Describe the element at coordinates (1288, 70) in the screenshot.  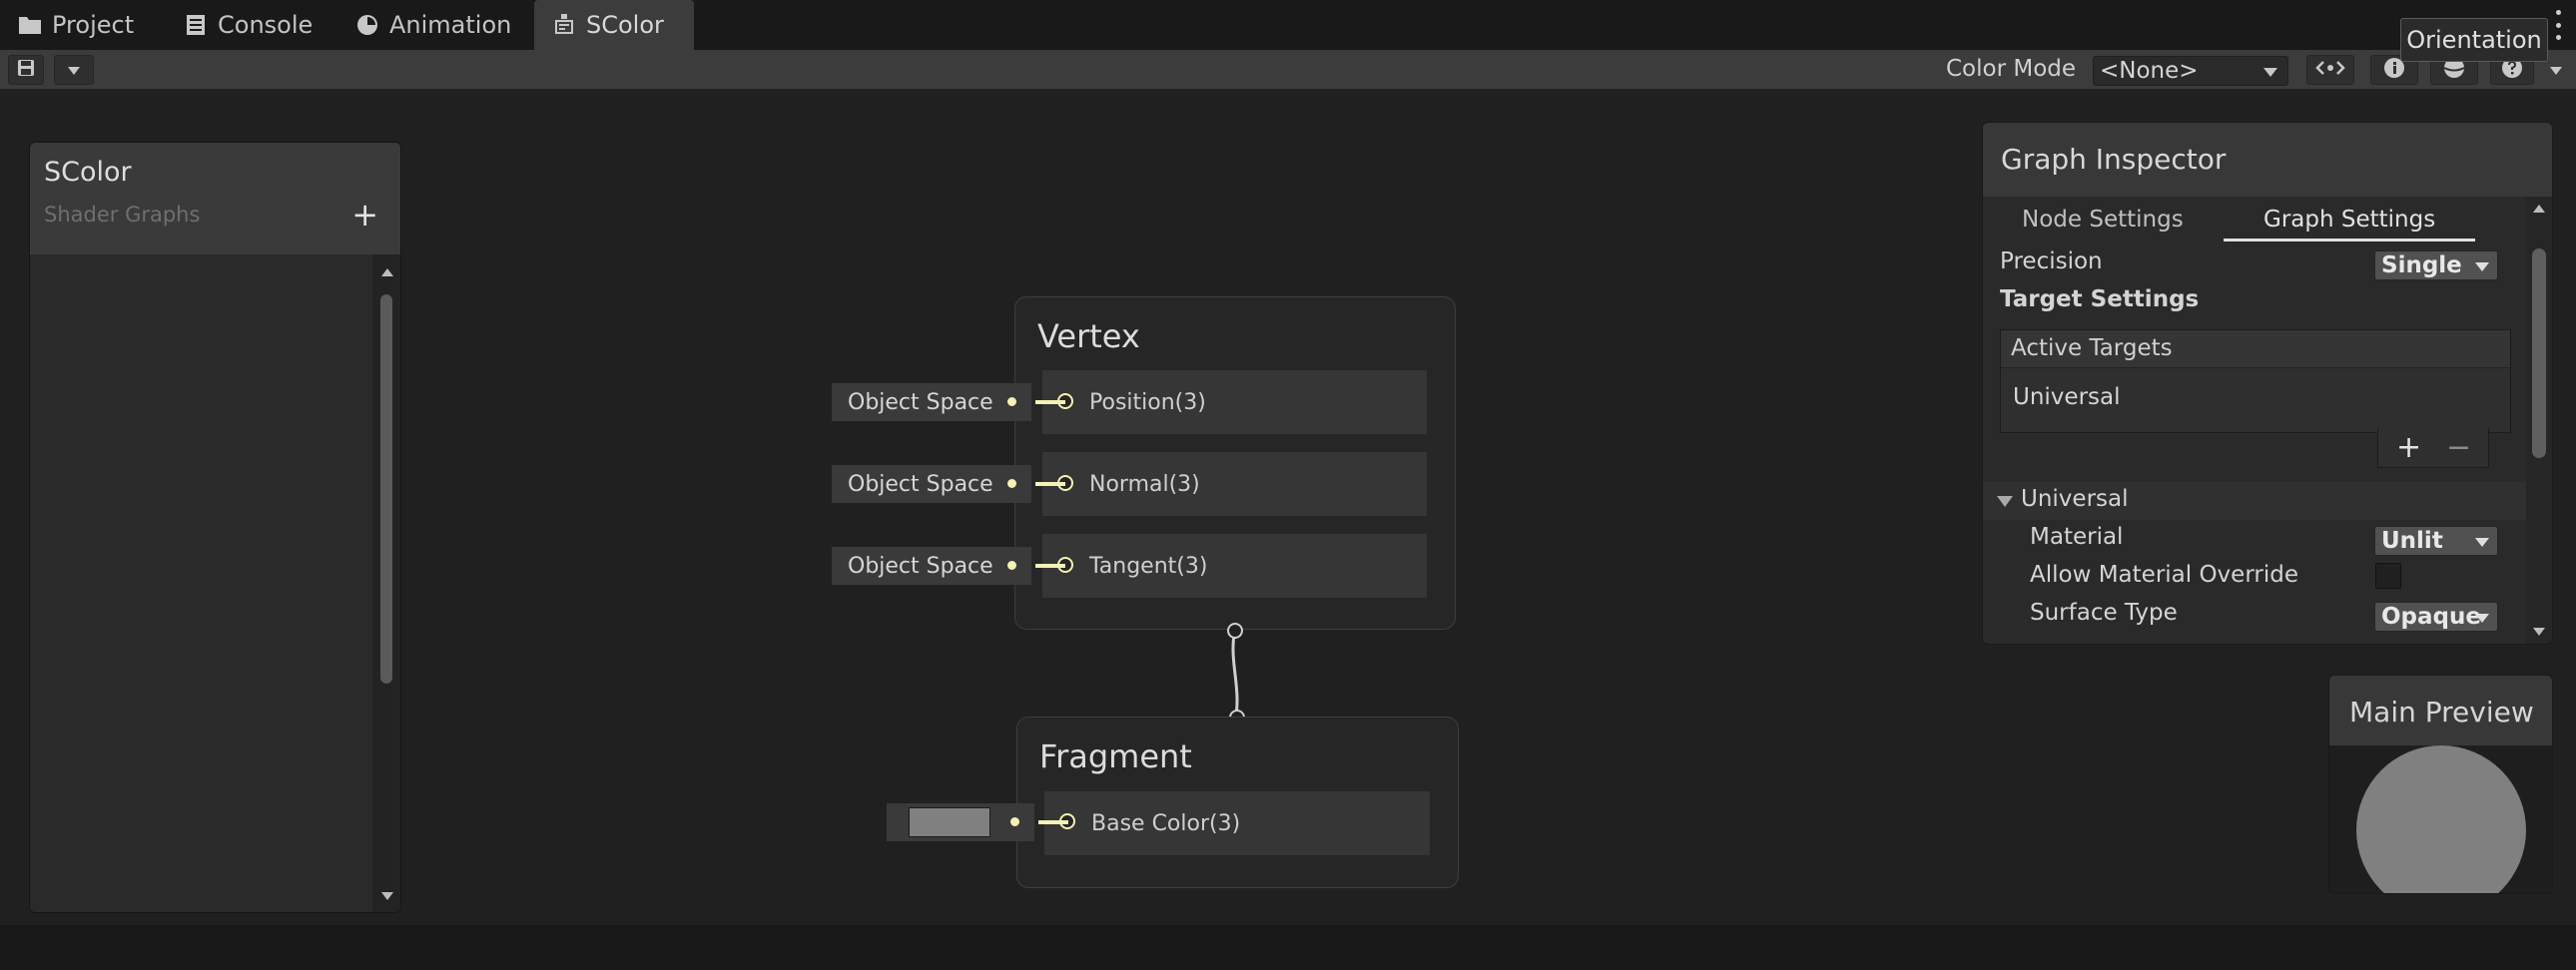
I see `toolbar: Color Mode <None>` at that location.